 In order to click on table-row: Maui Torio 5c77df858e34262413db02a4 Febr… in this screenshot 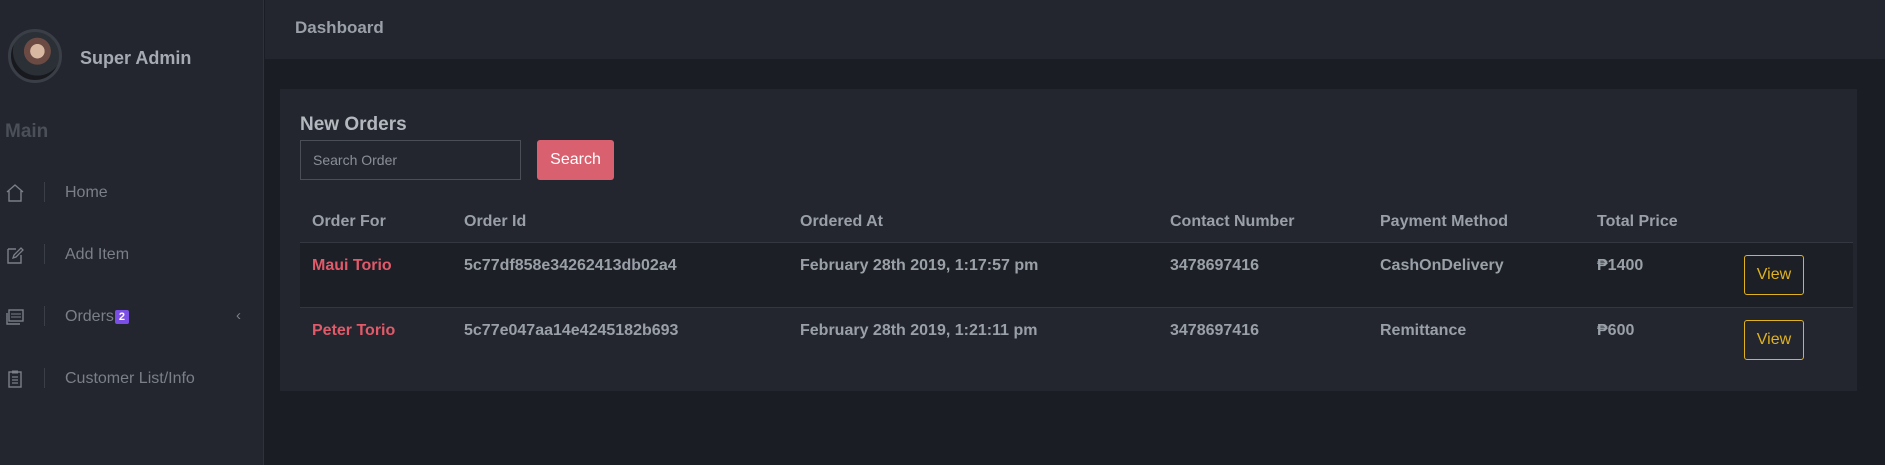, I will do `click(1076, 275)`.